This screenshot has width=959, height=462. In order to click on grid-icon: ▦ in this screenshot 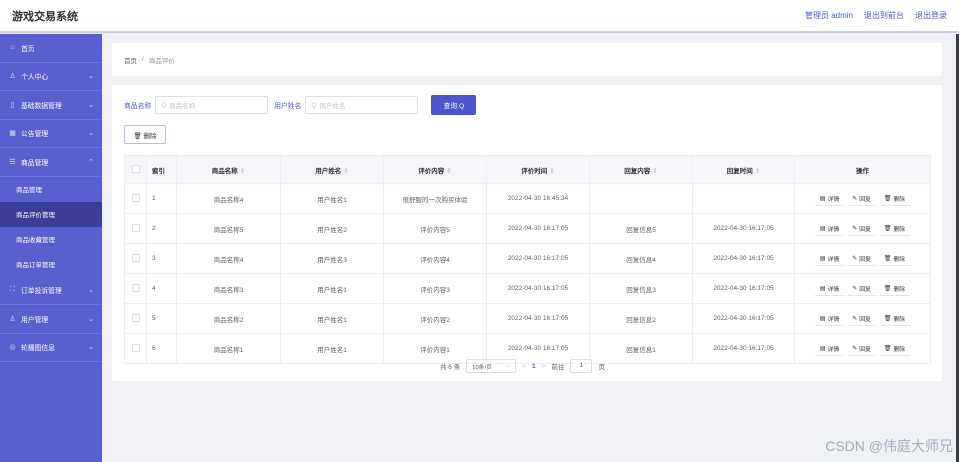, I will do `click(12, 134)`.